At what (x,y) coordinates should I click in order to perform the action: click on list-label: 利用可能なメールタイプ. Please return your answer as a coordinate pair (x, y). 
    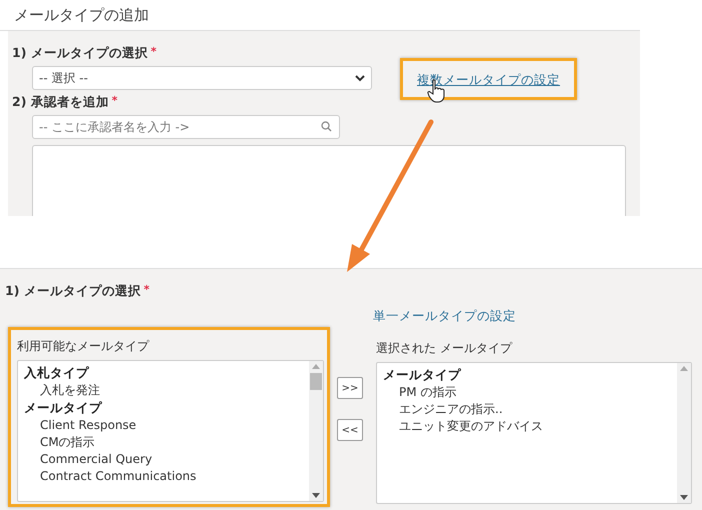
    Looking at the image, I should click on (83, 346).